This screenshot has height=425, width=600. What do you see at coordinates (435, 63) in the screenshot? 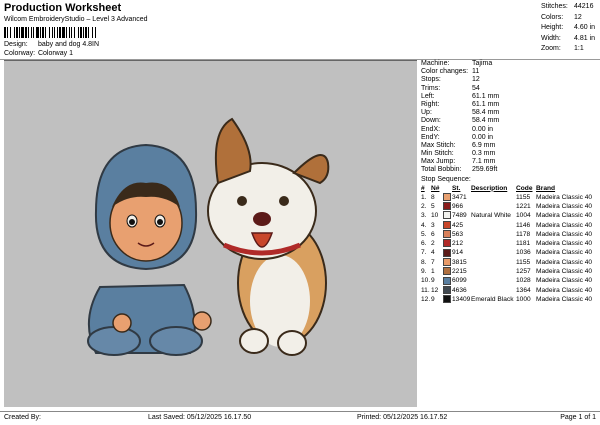
I see `property-label: Machine:` at bounding box center [435, 63].